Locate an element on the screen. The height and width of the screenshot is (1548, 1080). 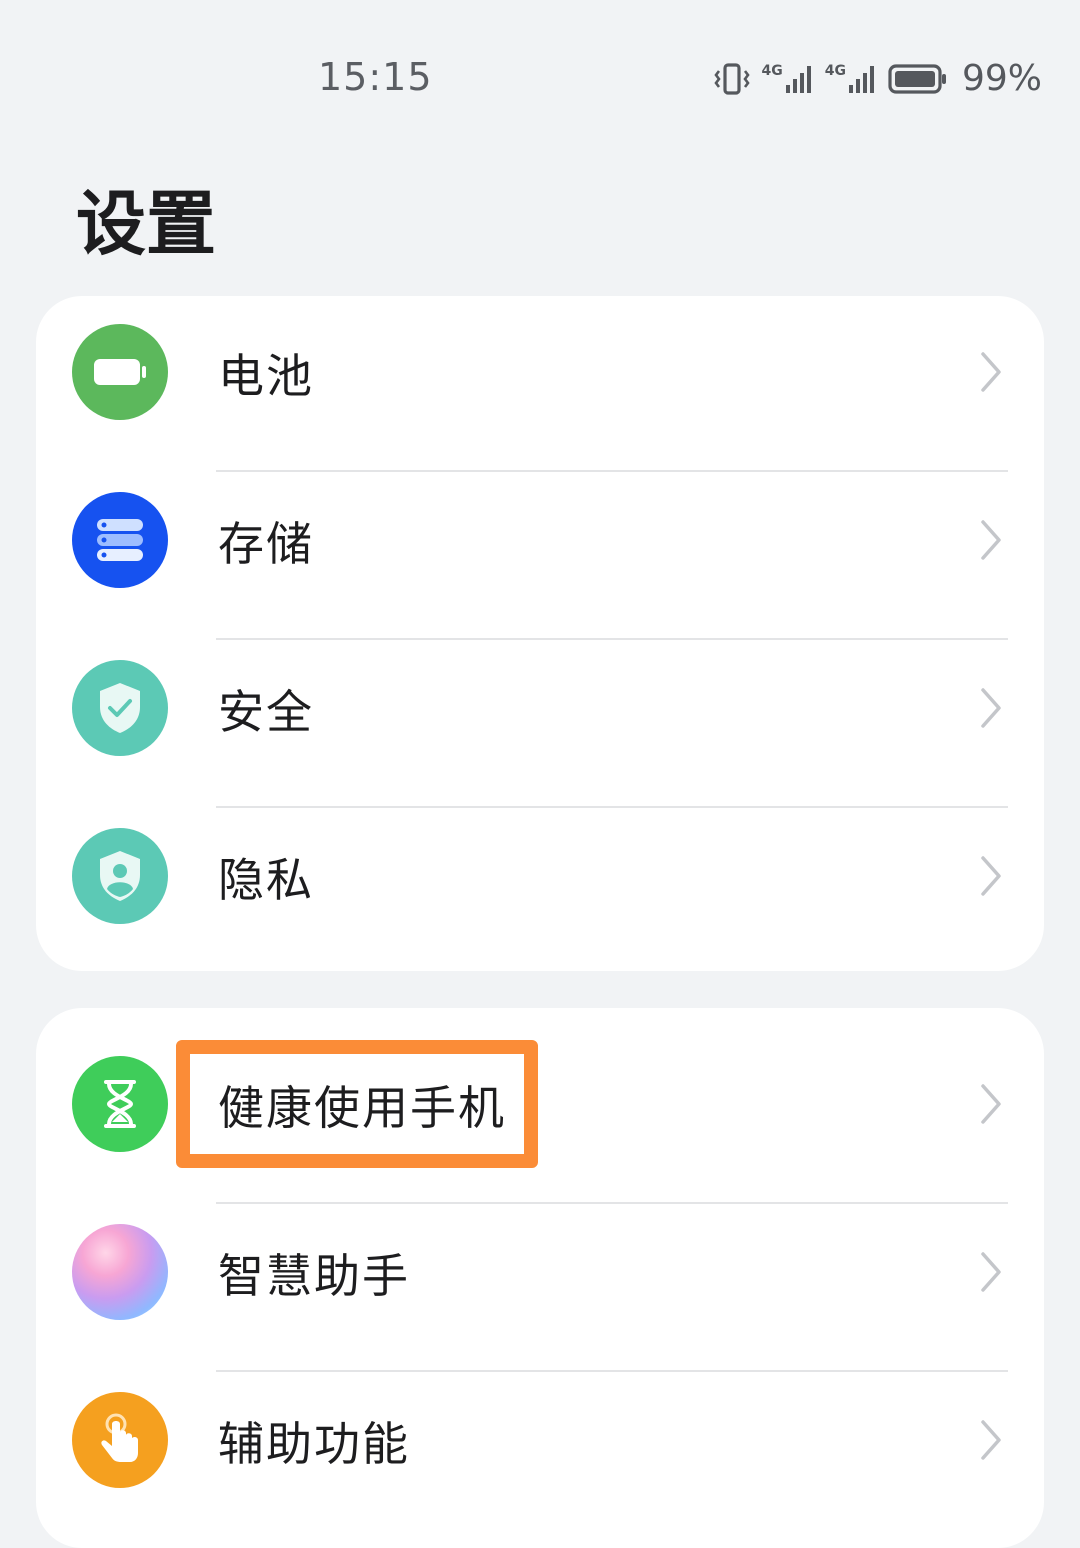
hand-pointer-icon is located at coordinates (120, 1440).